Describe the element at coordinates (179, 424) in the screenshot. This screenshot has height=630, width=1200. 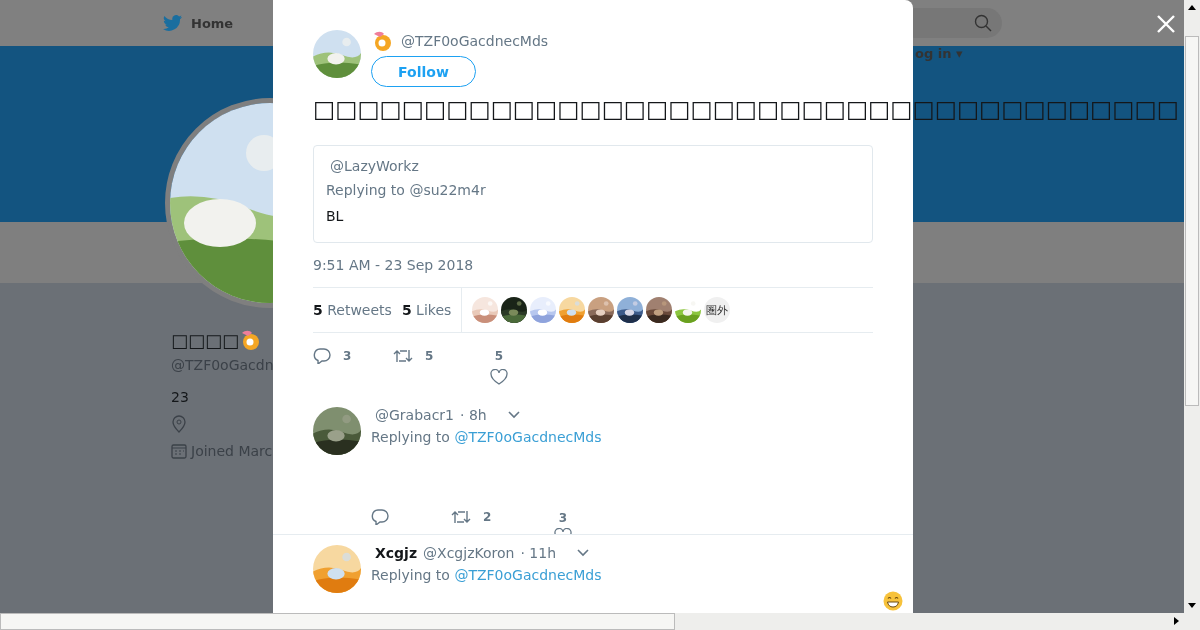
I see `location-icon` at that location.